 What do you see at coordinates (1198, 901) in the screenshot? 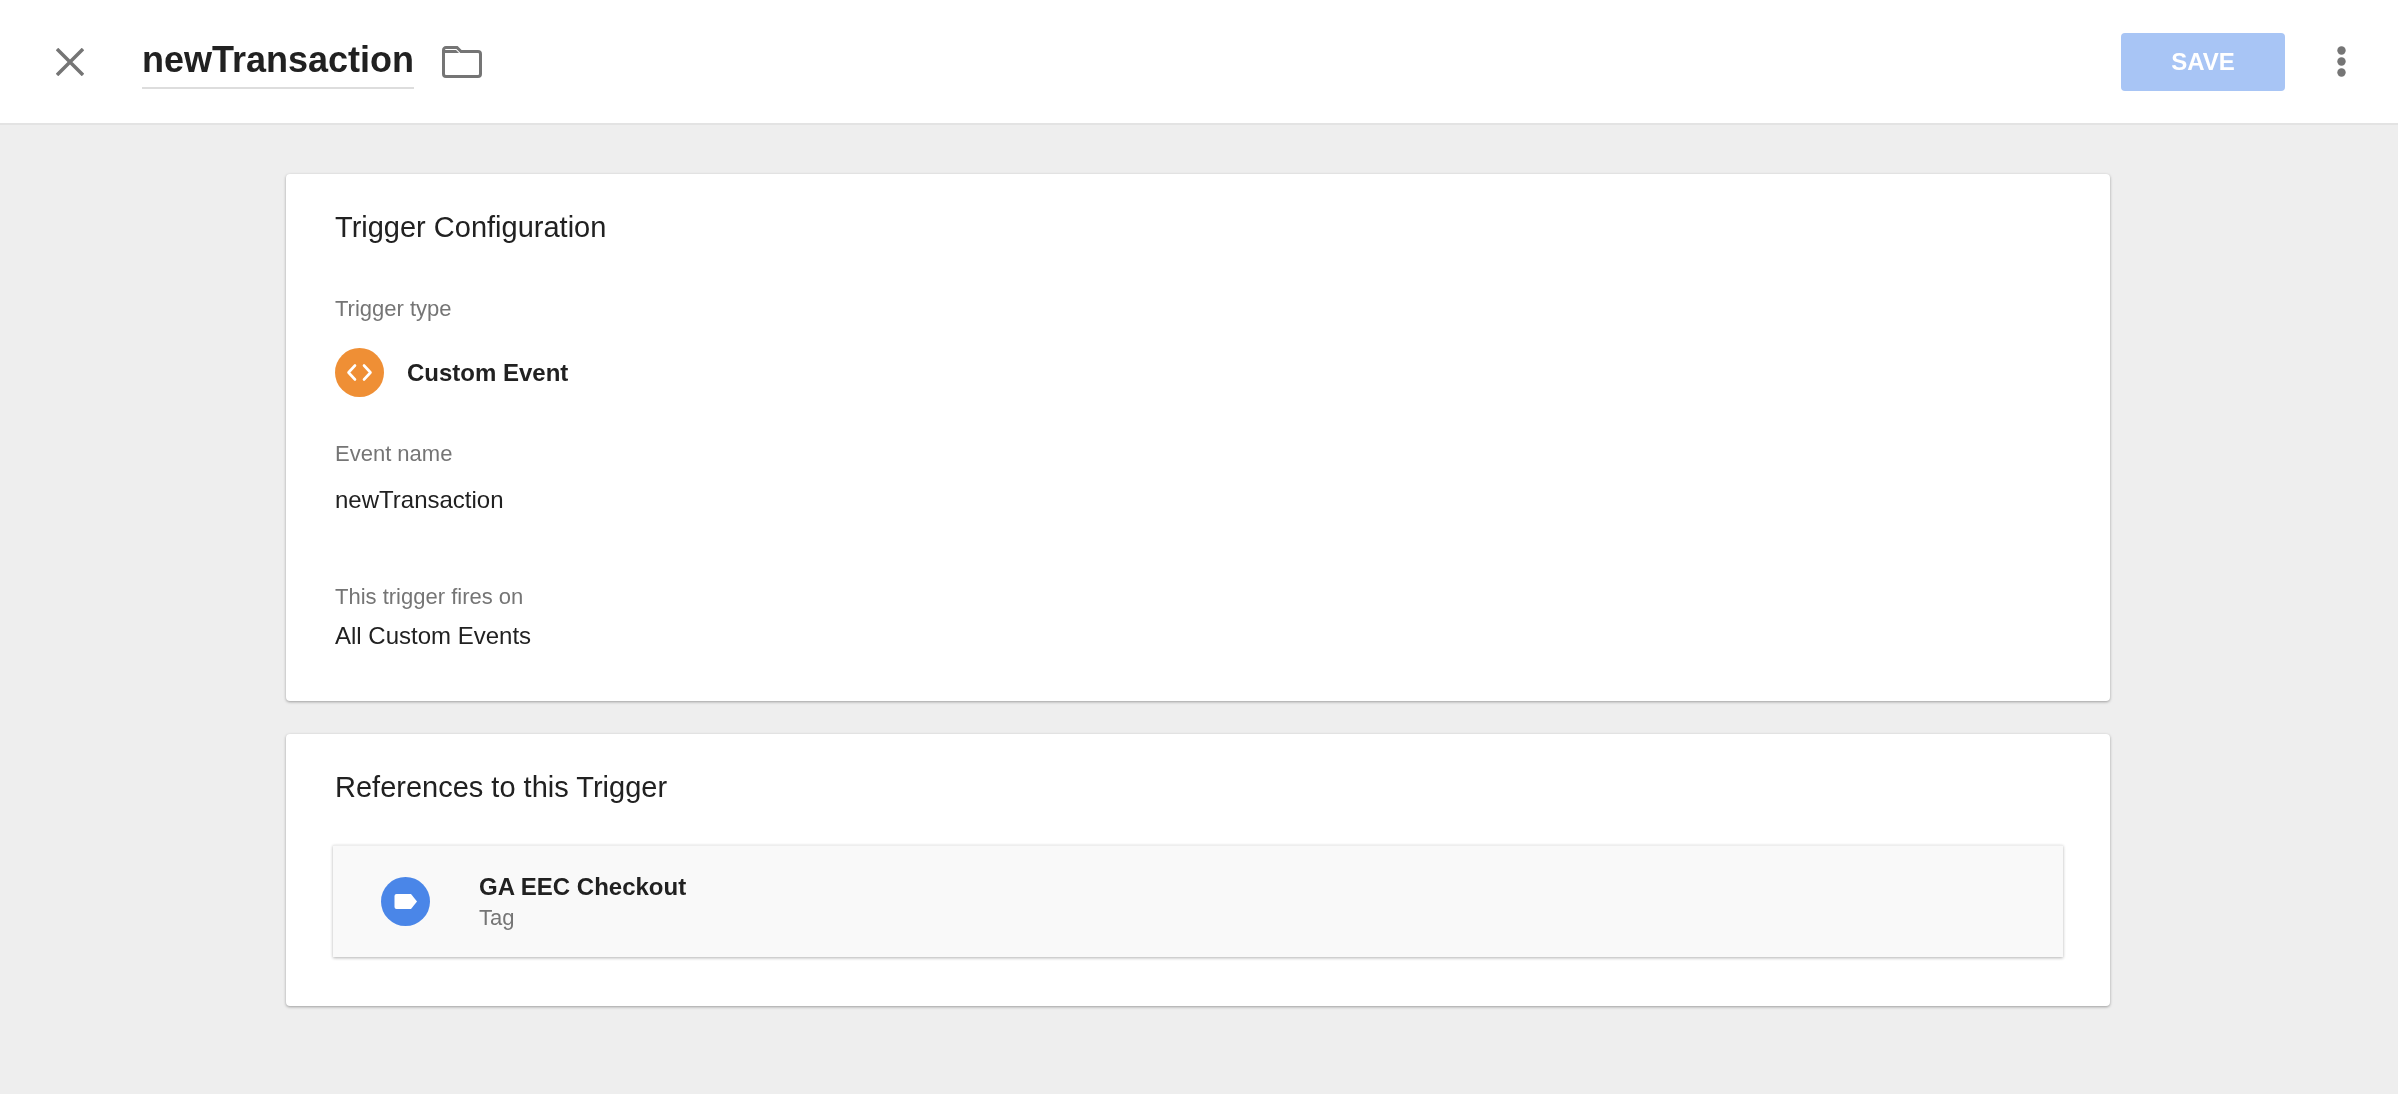
I see `reference-row: GA EEC Checkout Tag` at bounding box center [1198, 901].